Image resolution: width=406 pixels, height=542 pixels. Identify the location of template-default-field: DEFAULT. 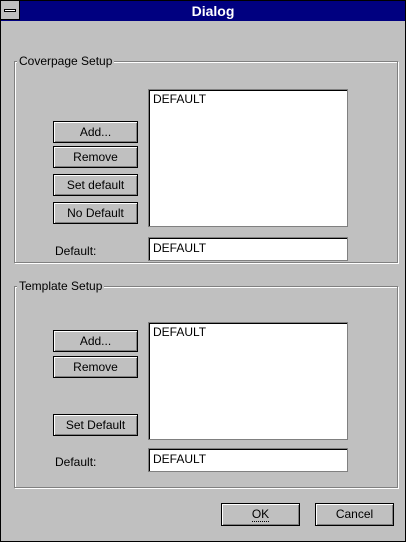
(248, 460).